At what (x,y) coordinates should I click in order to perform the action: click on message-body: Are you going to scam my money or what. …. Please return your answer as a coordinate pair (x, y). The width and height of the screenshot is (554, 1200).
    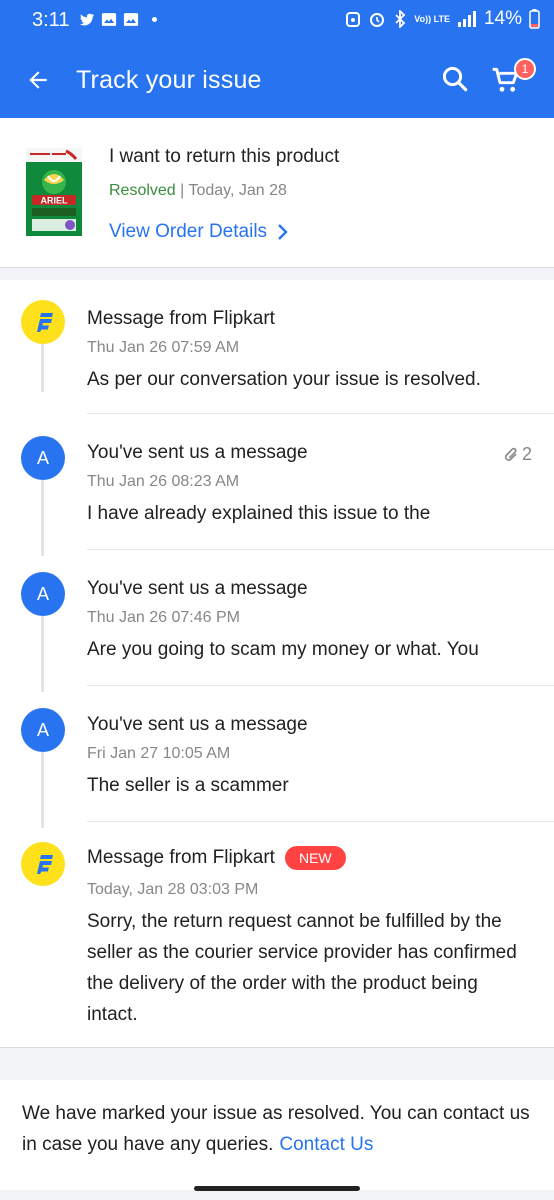
    Looking at the image, I should click on (283, 649).